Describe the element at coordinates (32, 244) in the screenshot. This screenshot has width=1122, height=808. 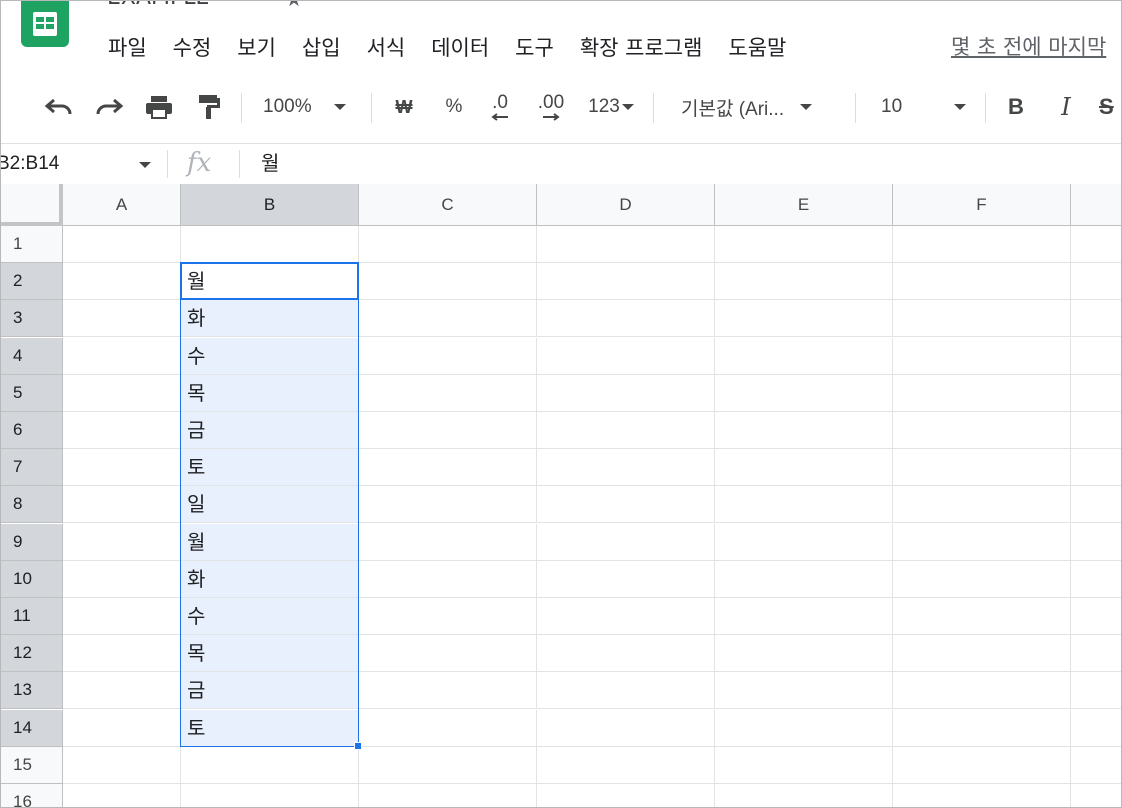
I see `row-header-1: 1` at that location.